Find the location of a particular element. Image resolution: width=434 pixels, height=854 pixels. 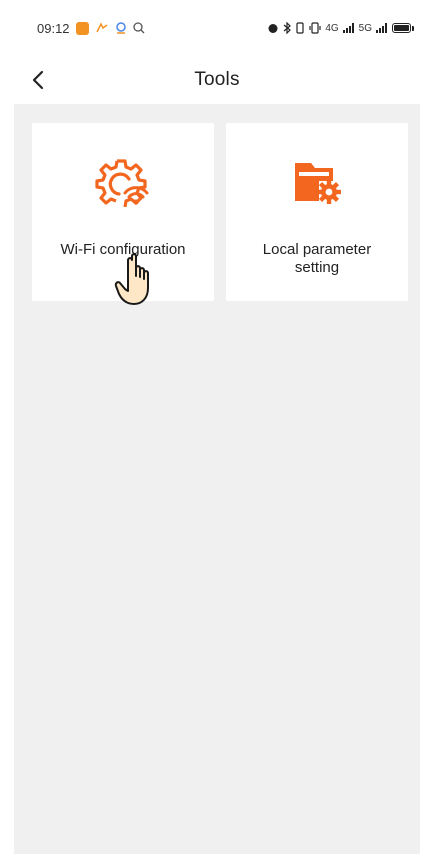

chevron-left-icon is located at coordinates (38, 80).